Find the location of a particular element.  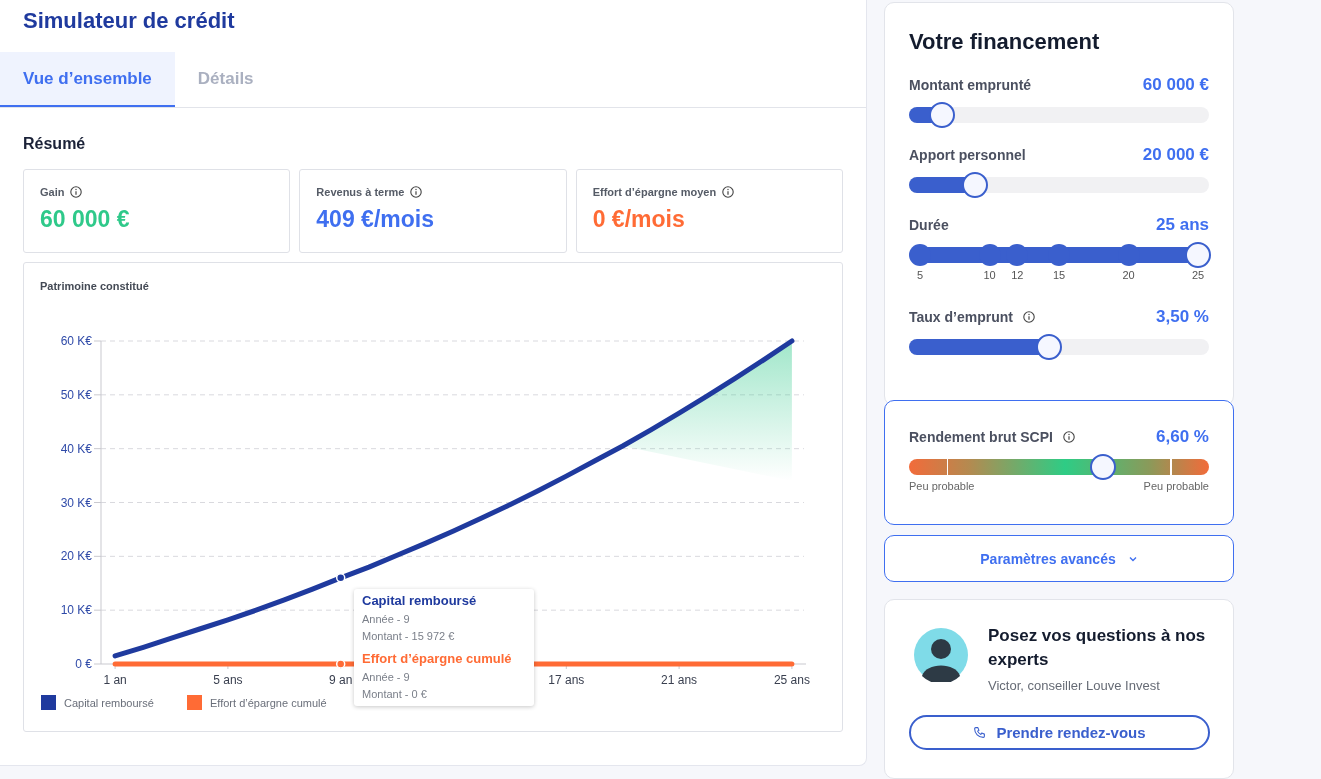

card-label: Gain is located at coordinates (52, 192).